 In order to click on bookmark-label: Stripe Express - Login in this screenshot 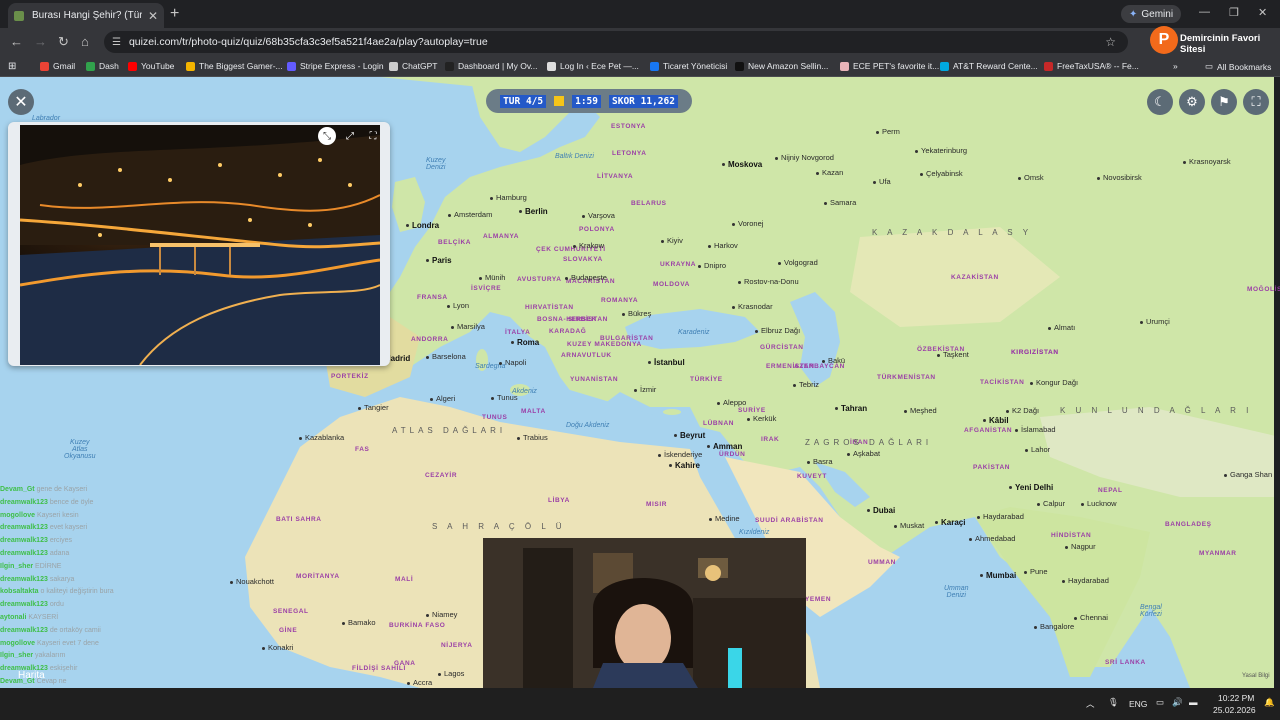, I will do `click(342, 66)`.